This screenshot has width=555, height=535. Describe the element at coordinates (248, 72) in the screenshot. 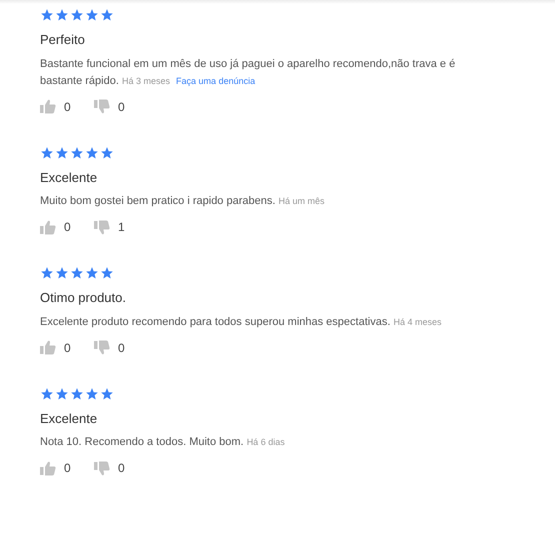

I see `review-text: Bastante funcional em um mês de uso já paguei o aparelho recomendo,não trava e é bastante rápido. Há 3 meses Faça uma denúncia` at that location.